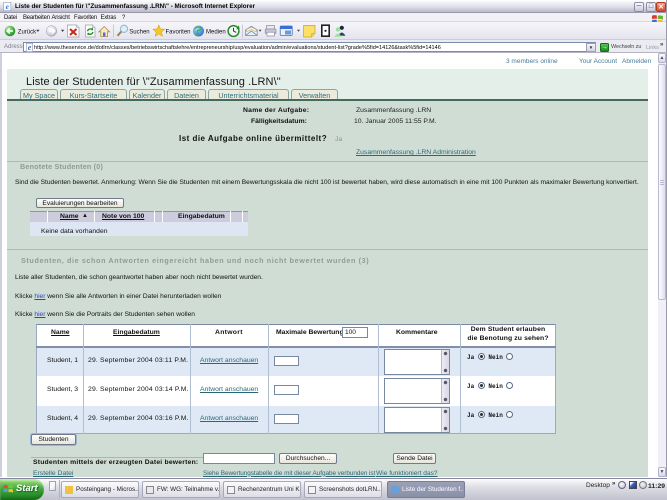 This screenshot has height=500, width=667. What do you see at coordinates (27, 32) in the screenshot?
I see `svg-text: Zurück` at bounding box center [27, 32].